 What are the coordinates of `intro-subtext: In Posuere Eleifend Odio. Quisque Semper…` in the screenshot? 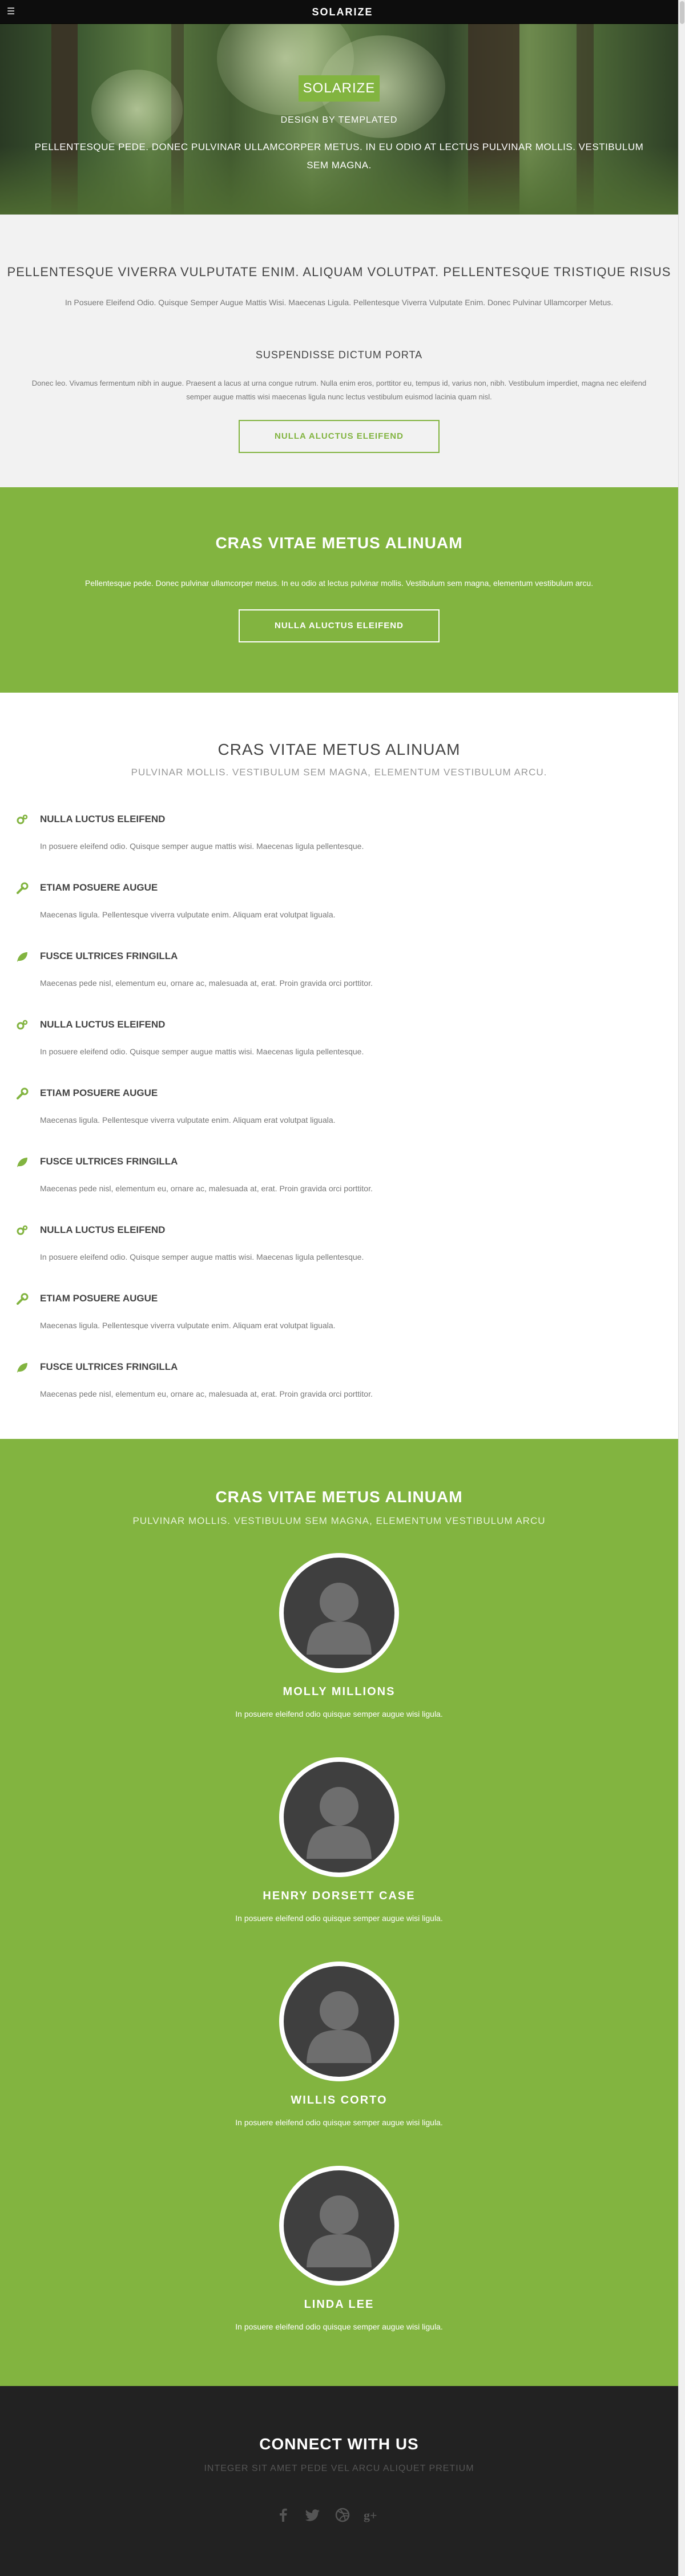 It's located at (339, 302).